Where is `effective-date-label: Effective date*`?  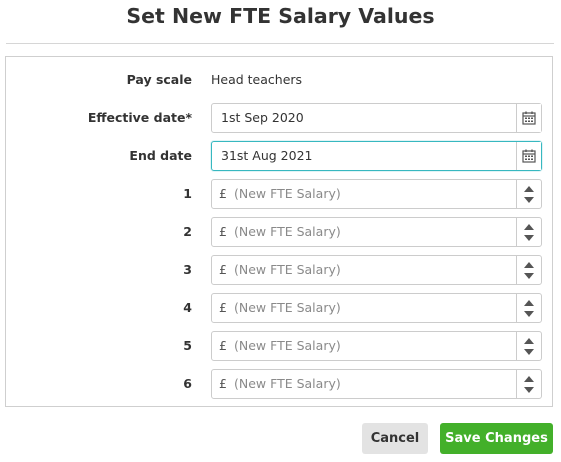 effective-date-label: Effective date* is located at coordinates (139, 117).